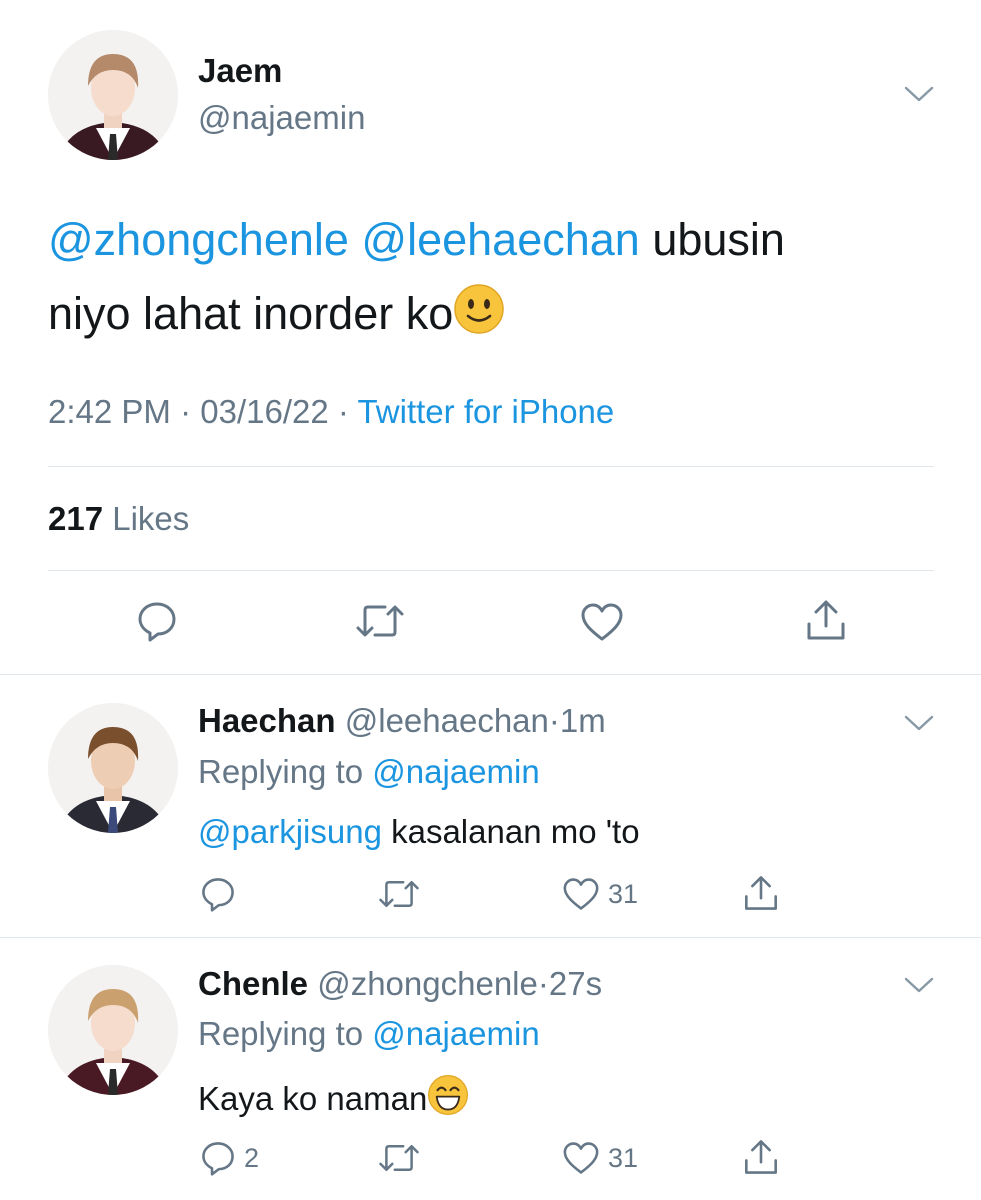  Describe the element at coordinates (240, 71) in the screenshot. I see `author-name: Jaem` at that location.